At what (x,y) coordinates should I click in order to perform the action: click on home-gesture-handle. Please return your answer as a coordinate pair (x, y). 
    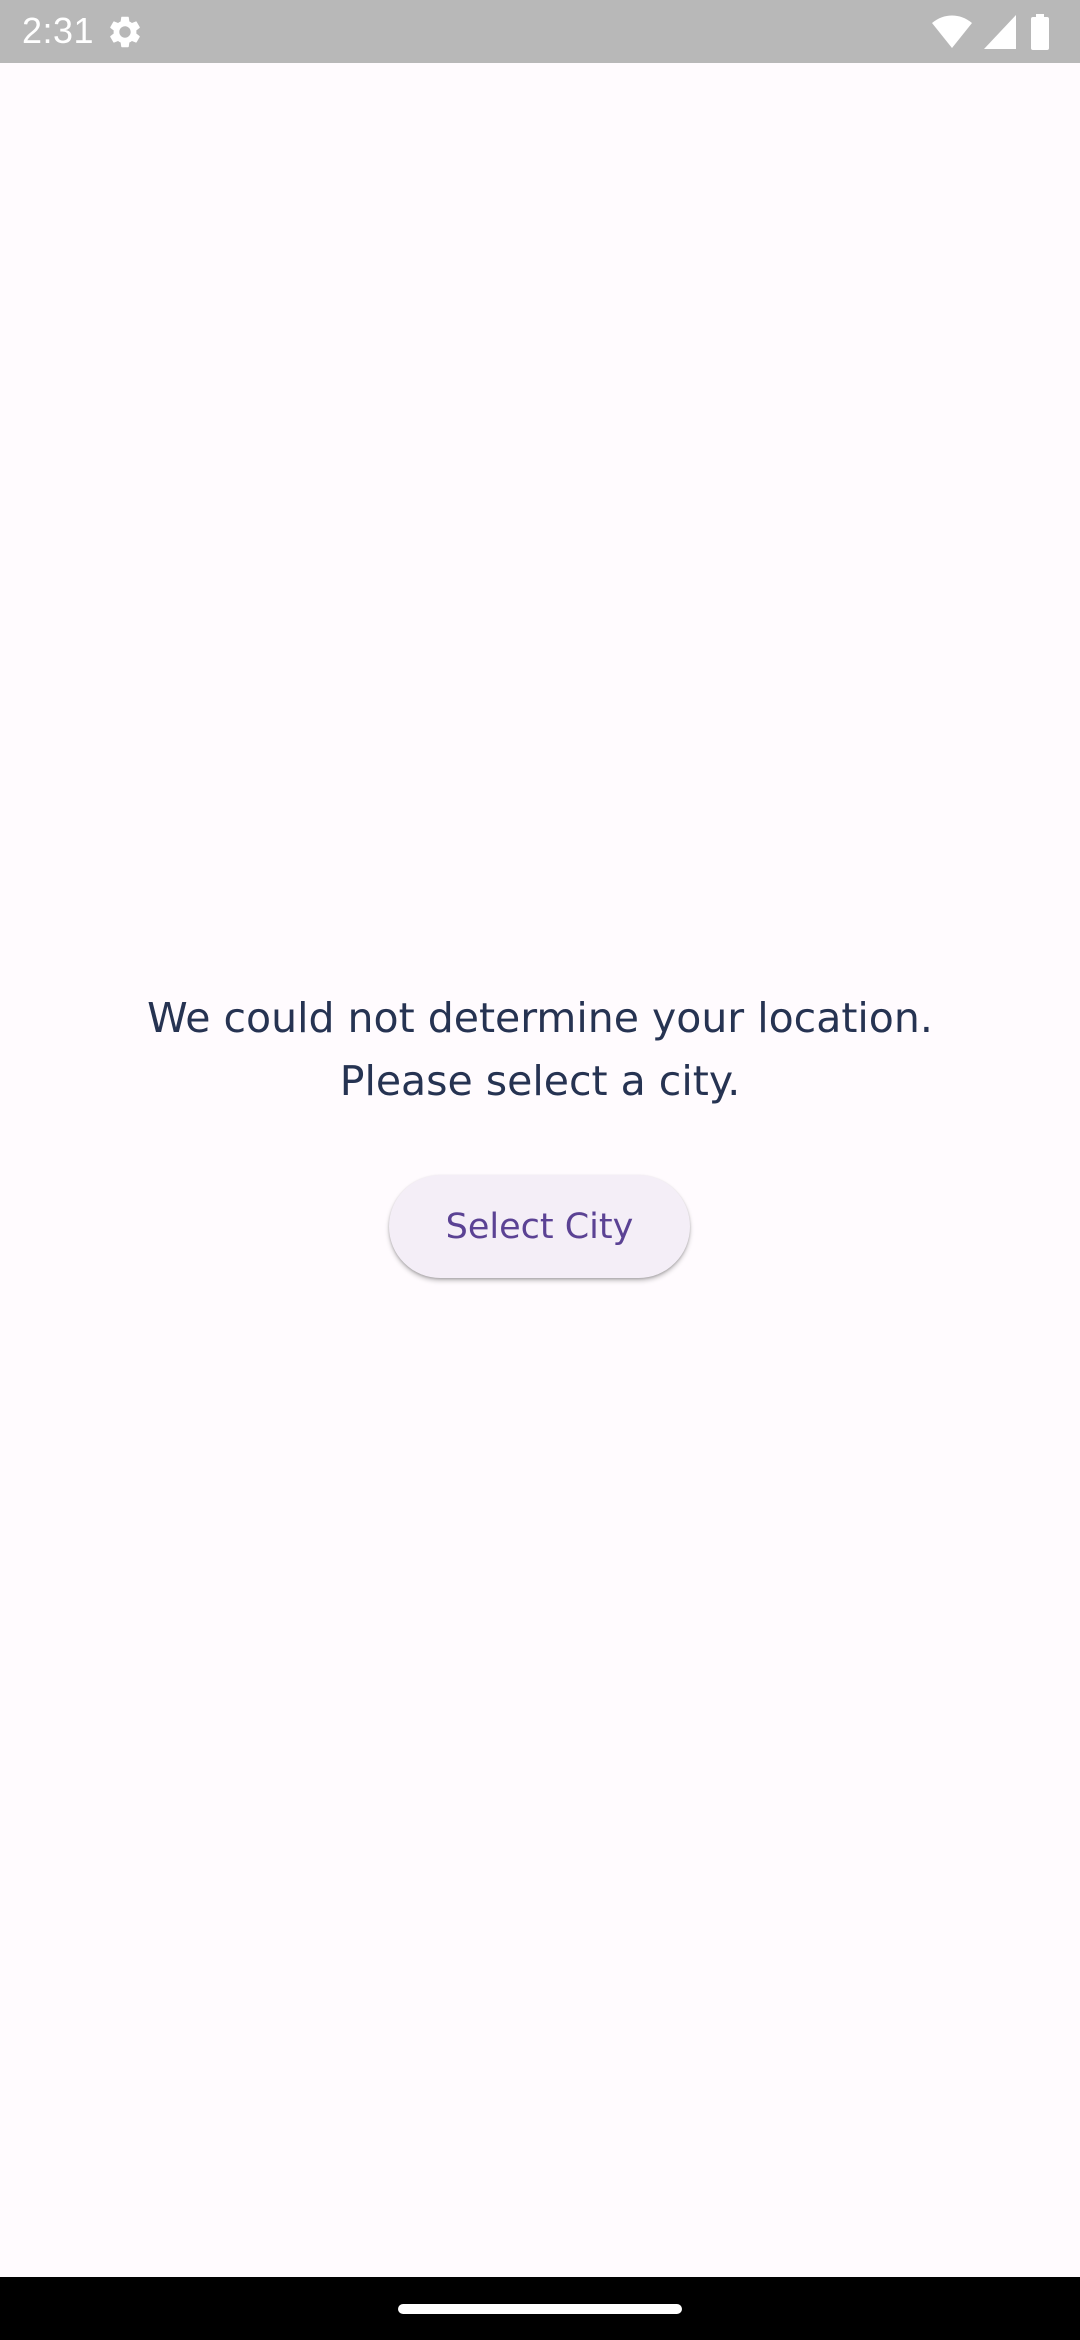
    Looking at the image, I should click on (540, 2309).